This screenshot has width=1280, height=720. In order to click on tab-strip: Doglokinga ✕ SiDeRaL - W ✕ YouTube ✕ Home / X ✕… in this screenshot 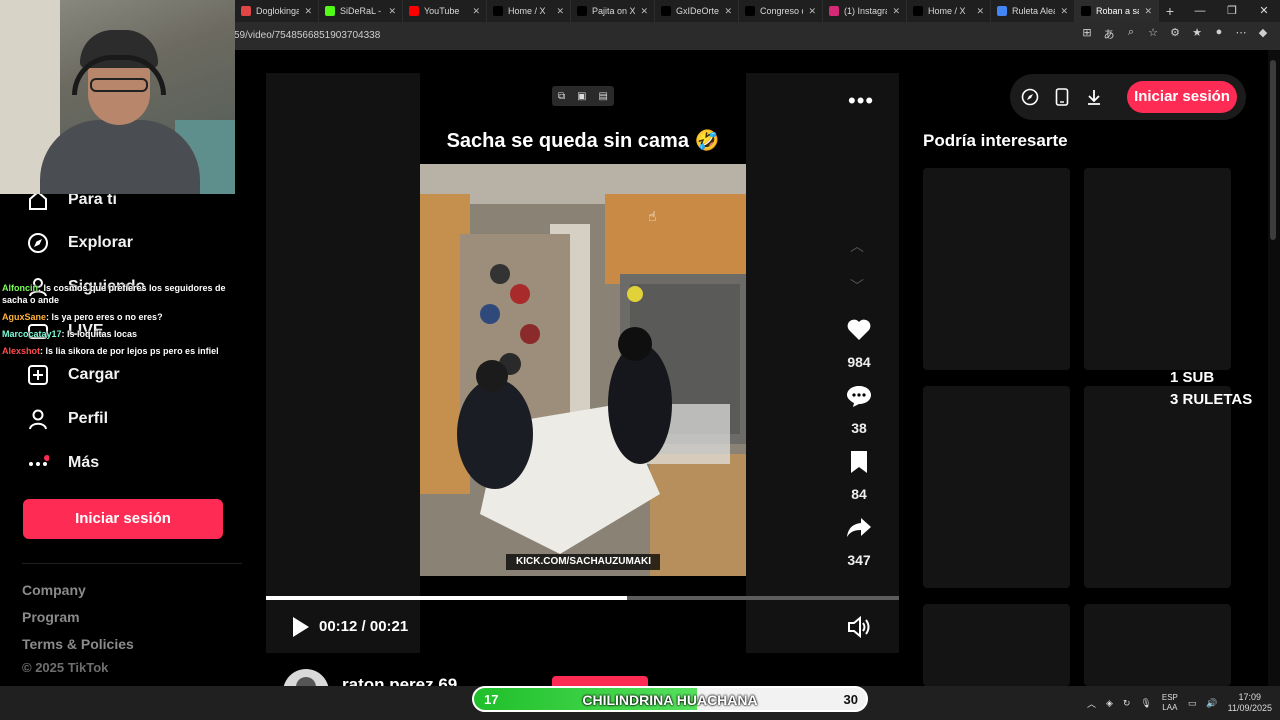, I will do `click(697, 11)`.